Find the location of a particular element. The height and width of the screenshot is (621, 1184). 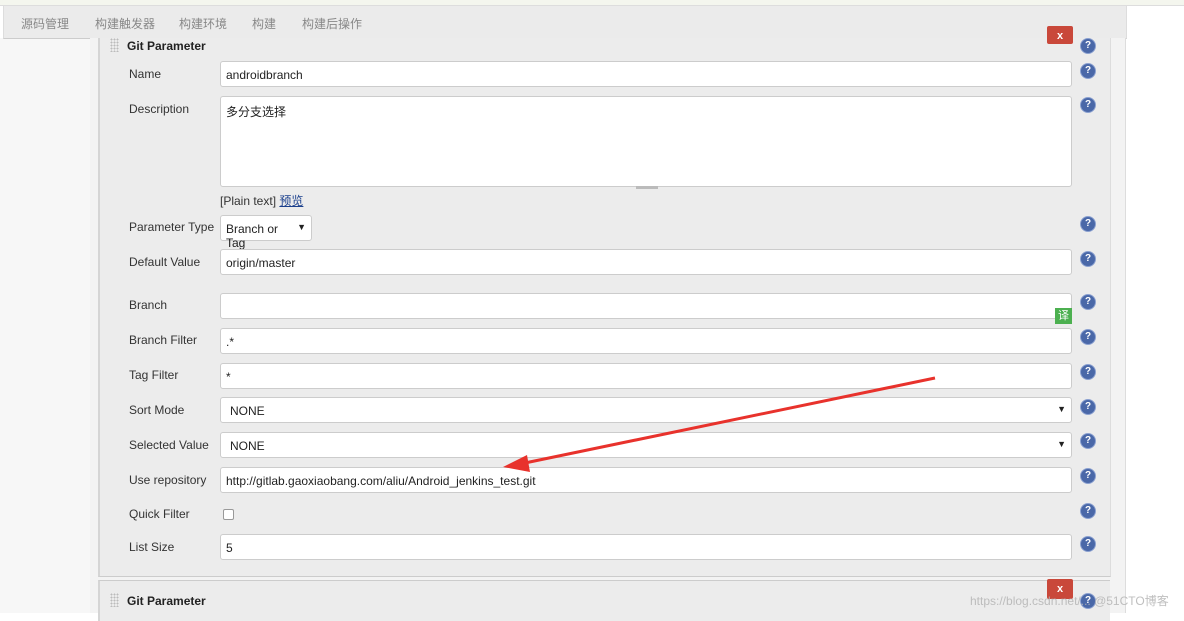

annotation-arrow is located at coordinates (719, 424).